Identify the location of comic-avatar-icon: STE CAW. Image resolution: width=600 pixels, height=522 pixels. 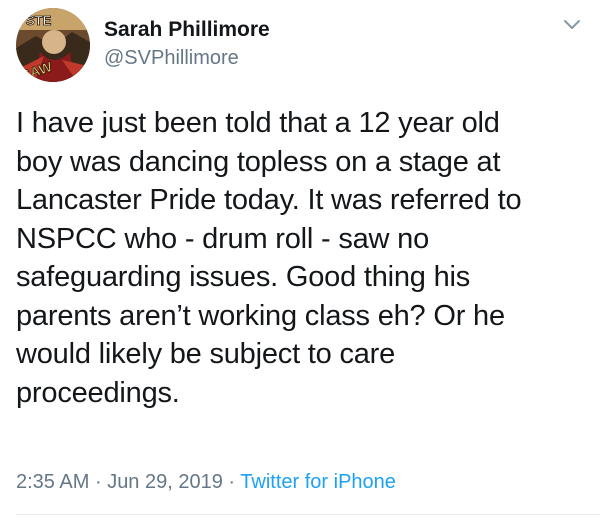
(53, 45).